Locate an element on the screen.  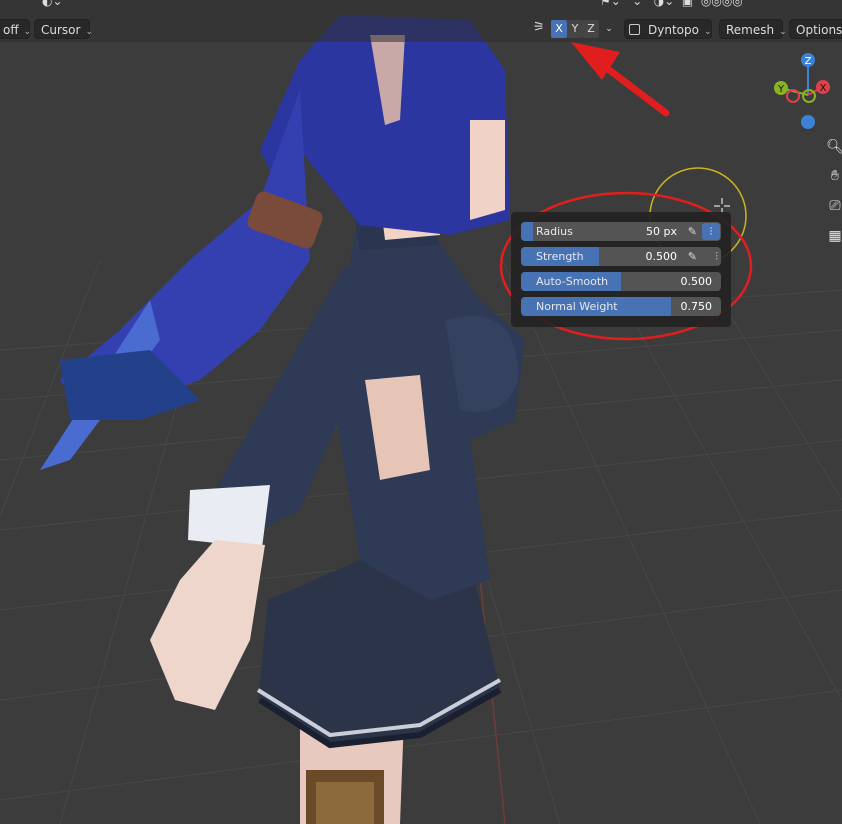
navigation-gizmo: Z Y X is located at coordinates (802, 91).